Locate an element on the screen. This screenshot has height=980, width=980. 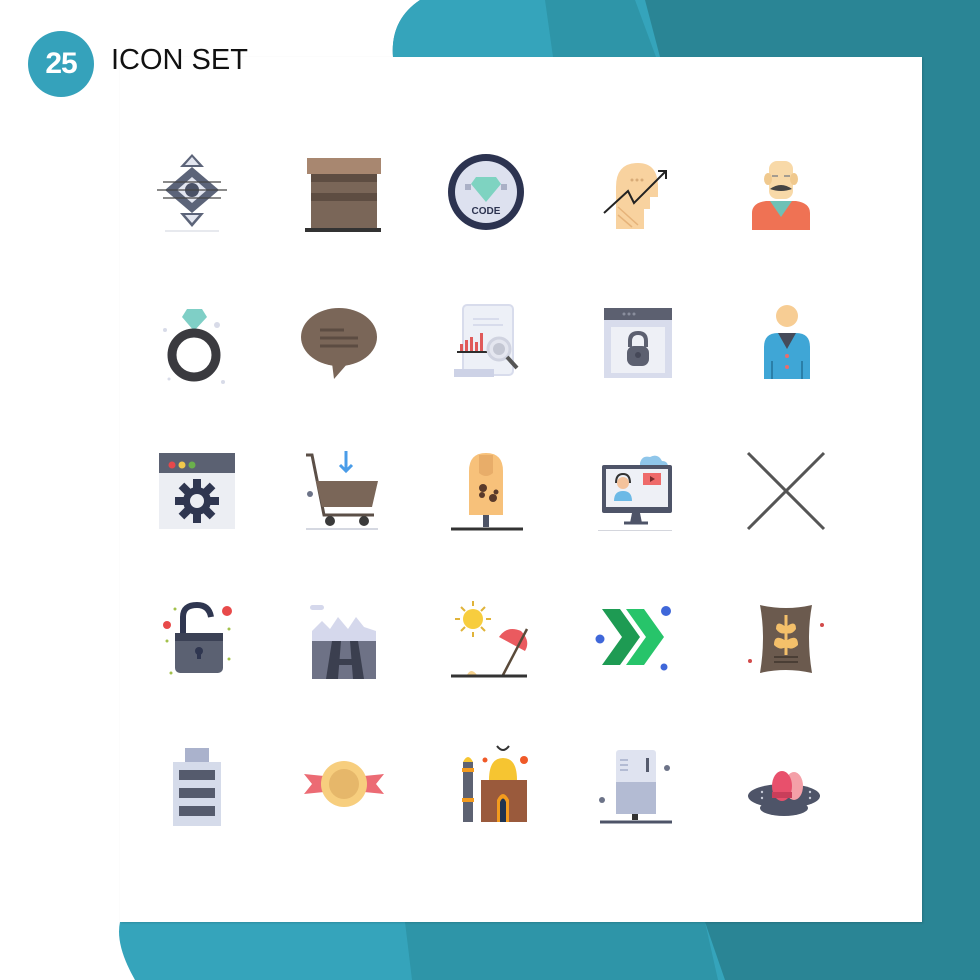
ice-cream-icon is located at coordinates (486, 486).